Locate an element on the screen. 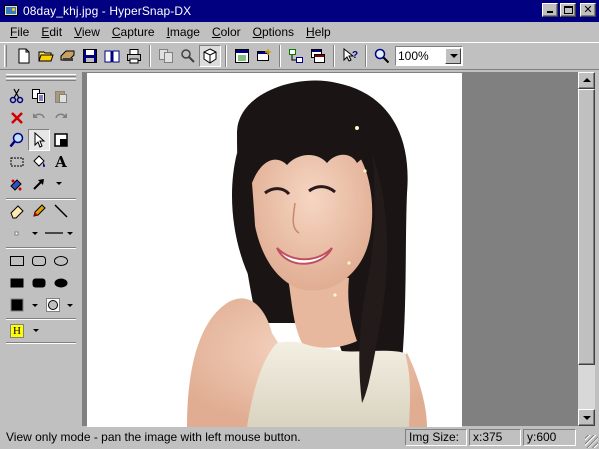 The image size is (599, 449). save-icon is located at coordinates (90, 56).